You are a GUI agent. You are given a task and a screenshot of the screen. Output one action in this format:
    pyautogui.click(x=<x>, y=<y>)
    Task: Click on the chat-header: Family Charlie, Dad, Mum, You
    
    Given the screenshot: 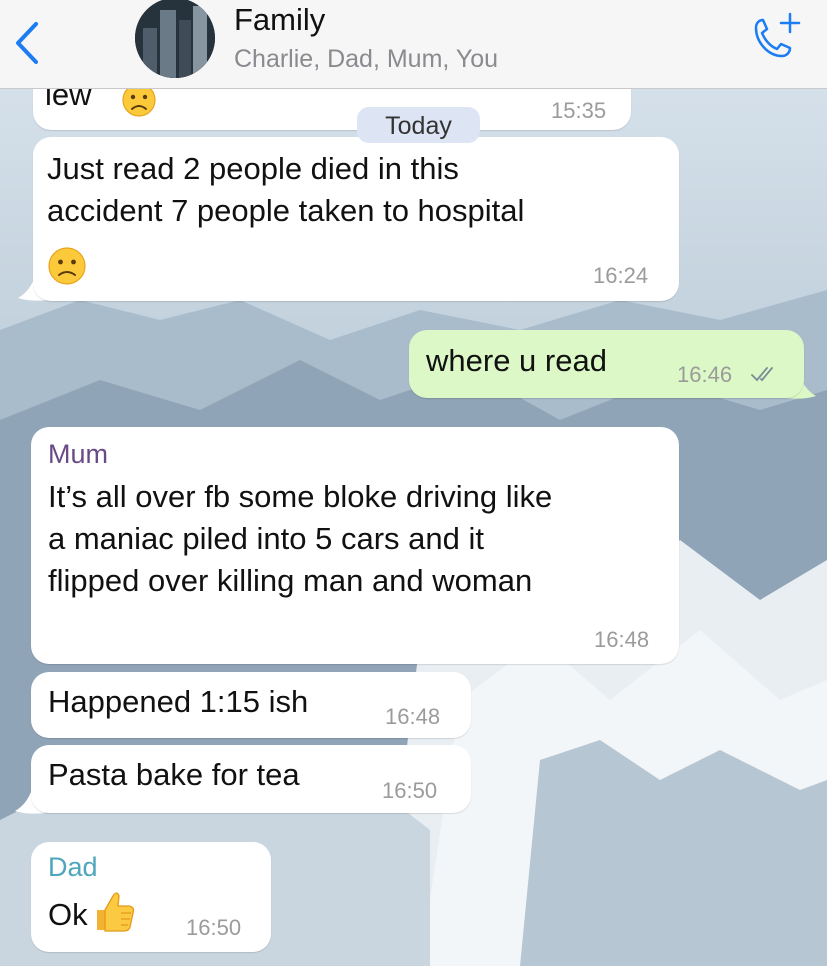 What is the action you would take?
    pyautogui.click(x=413, y=44)
    